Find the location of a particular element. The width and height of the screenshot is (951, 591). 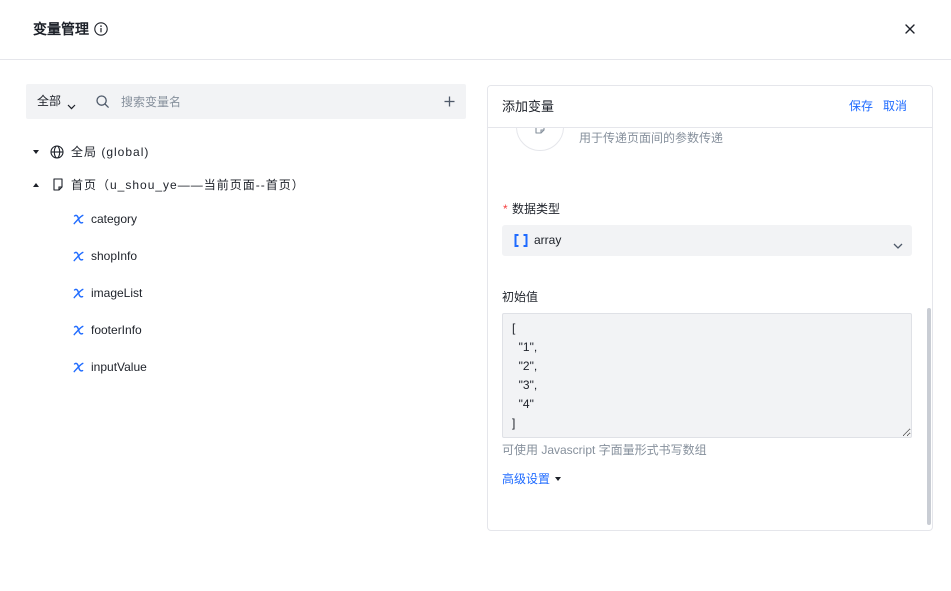

close-button is located at coordinates (910, 29).